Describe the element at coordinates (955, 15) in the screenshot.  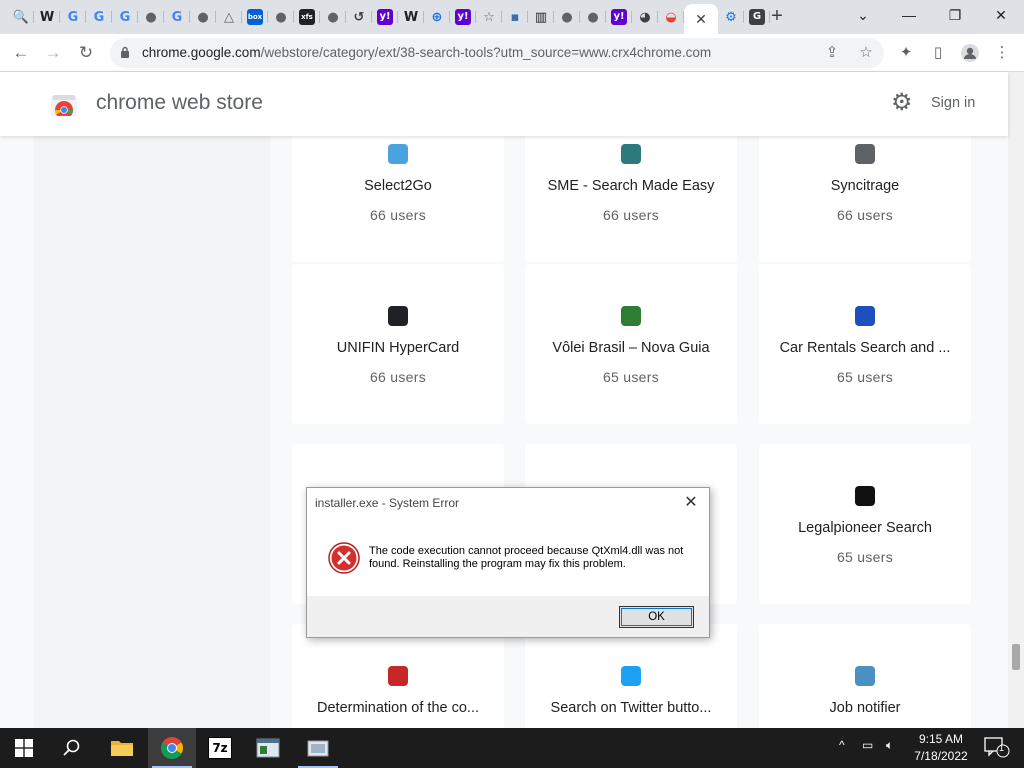
I see `restore-button: ❐` at that location.